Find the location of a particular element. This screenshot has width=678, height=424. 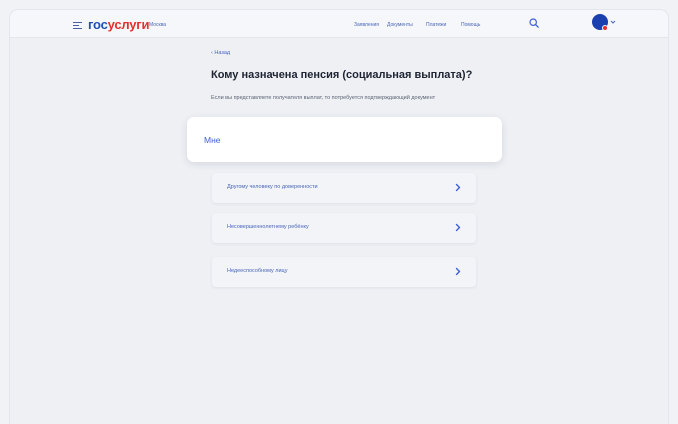

city-selector: Москва is located at coordinates (157, 25).